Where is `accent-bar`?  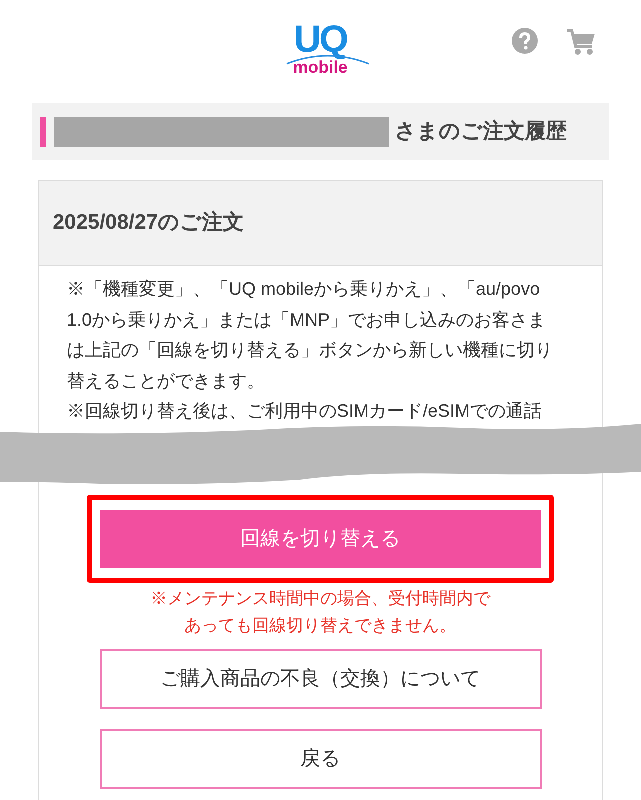
accent-bar is located at coordinates (43, 131).